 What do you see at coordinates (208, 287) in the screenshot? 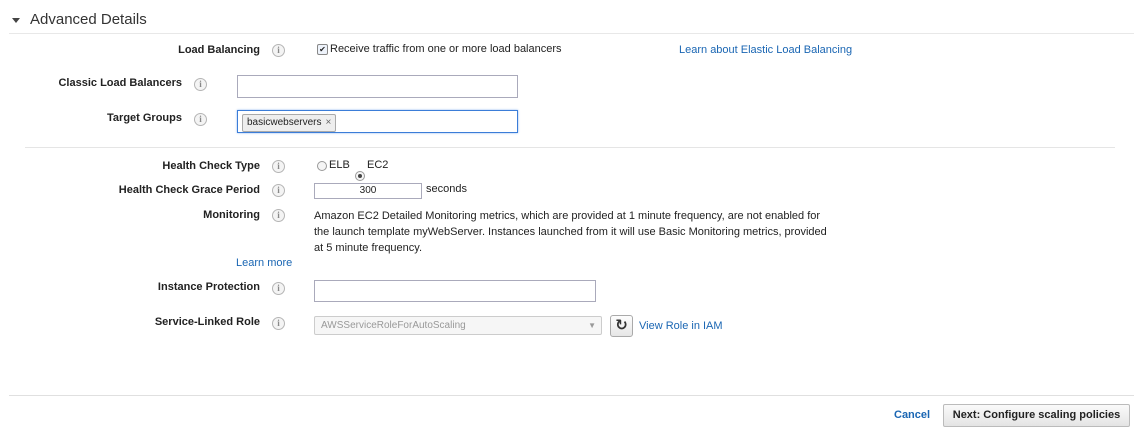
I see `instance-protection-label: Instance Protection` at bounding box center [208, 287].